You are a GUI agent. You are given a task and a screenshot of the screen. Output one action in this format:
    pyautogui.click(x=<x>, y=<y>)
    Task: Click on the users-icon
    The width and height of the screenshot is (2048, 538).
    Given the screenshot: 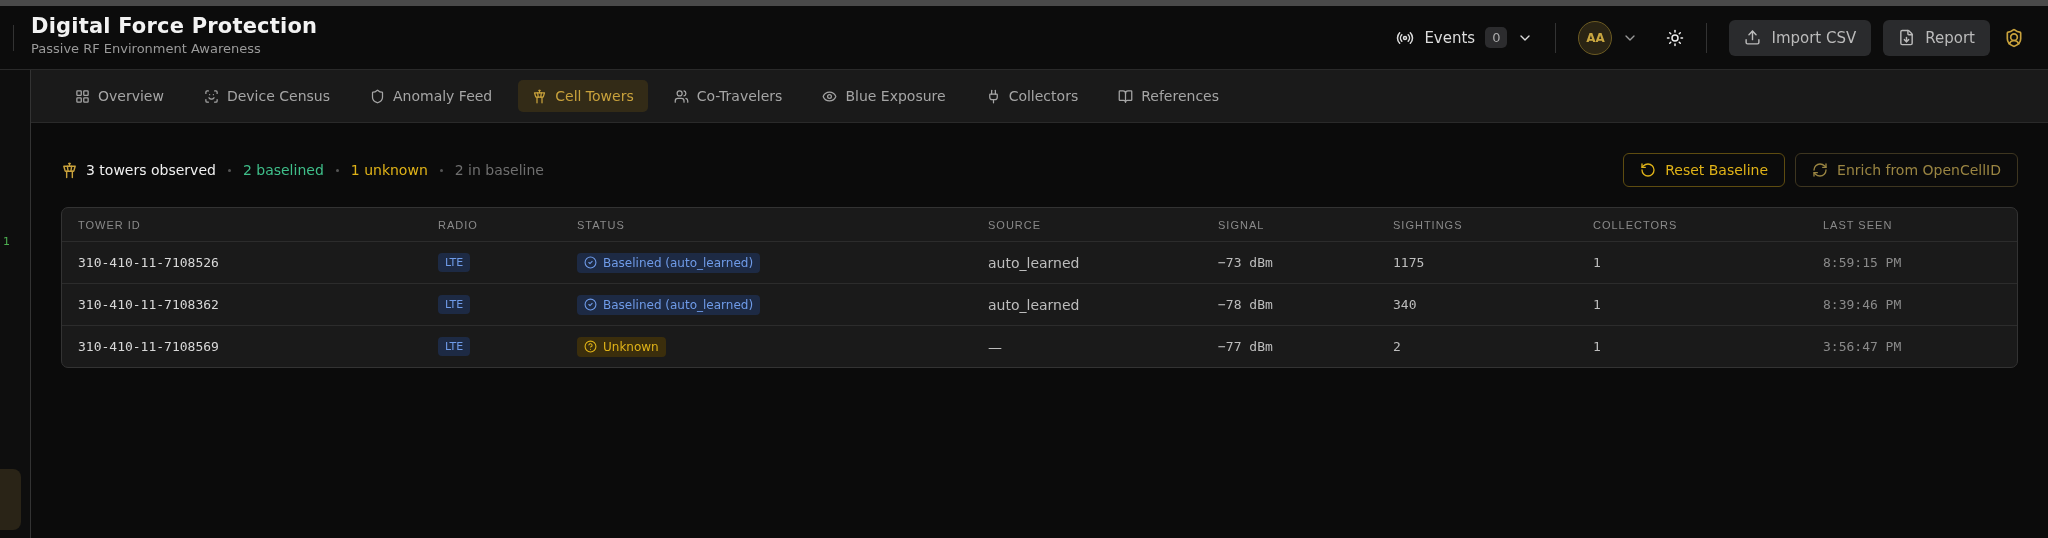 What is the action you would take?
    pyautogui.click(x=681, y=96)
    